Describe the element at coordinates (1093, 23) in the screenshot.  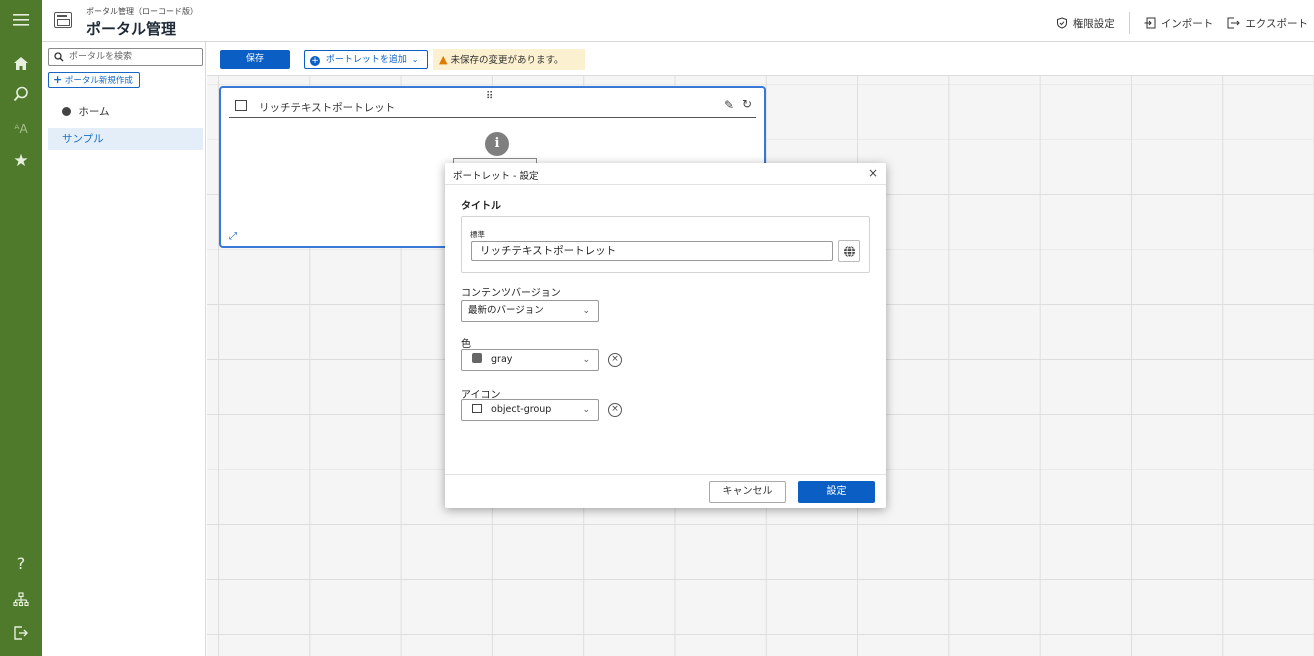
I see `permissions-label: 権限設定` at that location.